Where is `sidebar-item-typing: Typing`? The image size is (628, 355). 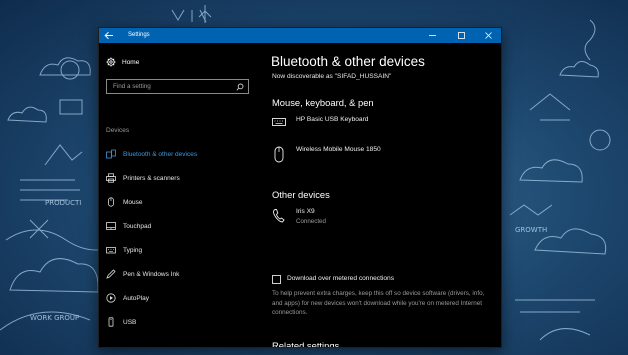 sidebar-item-typing: Typing is located at coordinates (180, 251).